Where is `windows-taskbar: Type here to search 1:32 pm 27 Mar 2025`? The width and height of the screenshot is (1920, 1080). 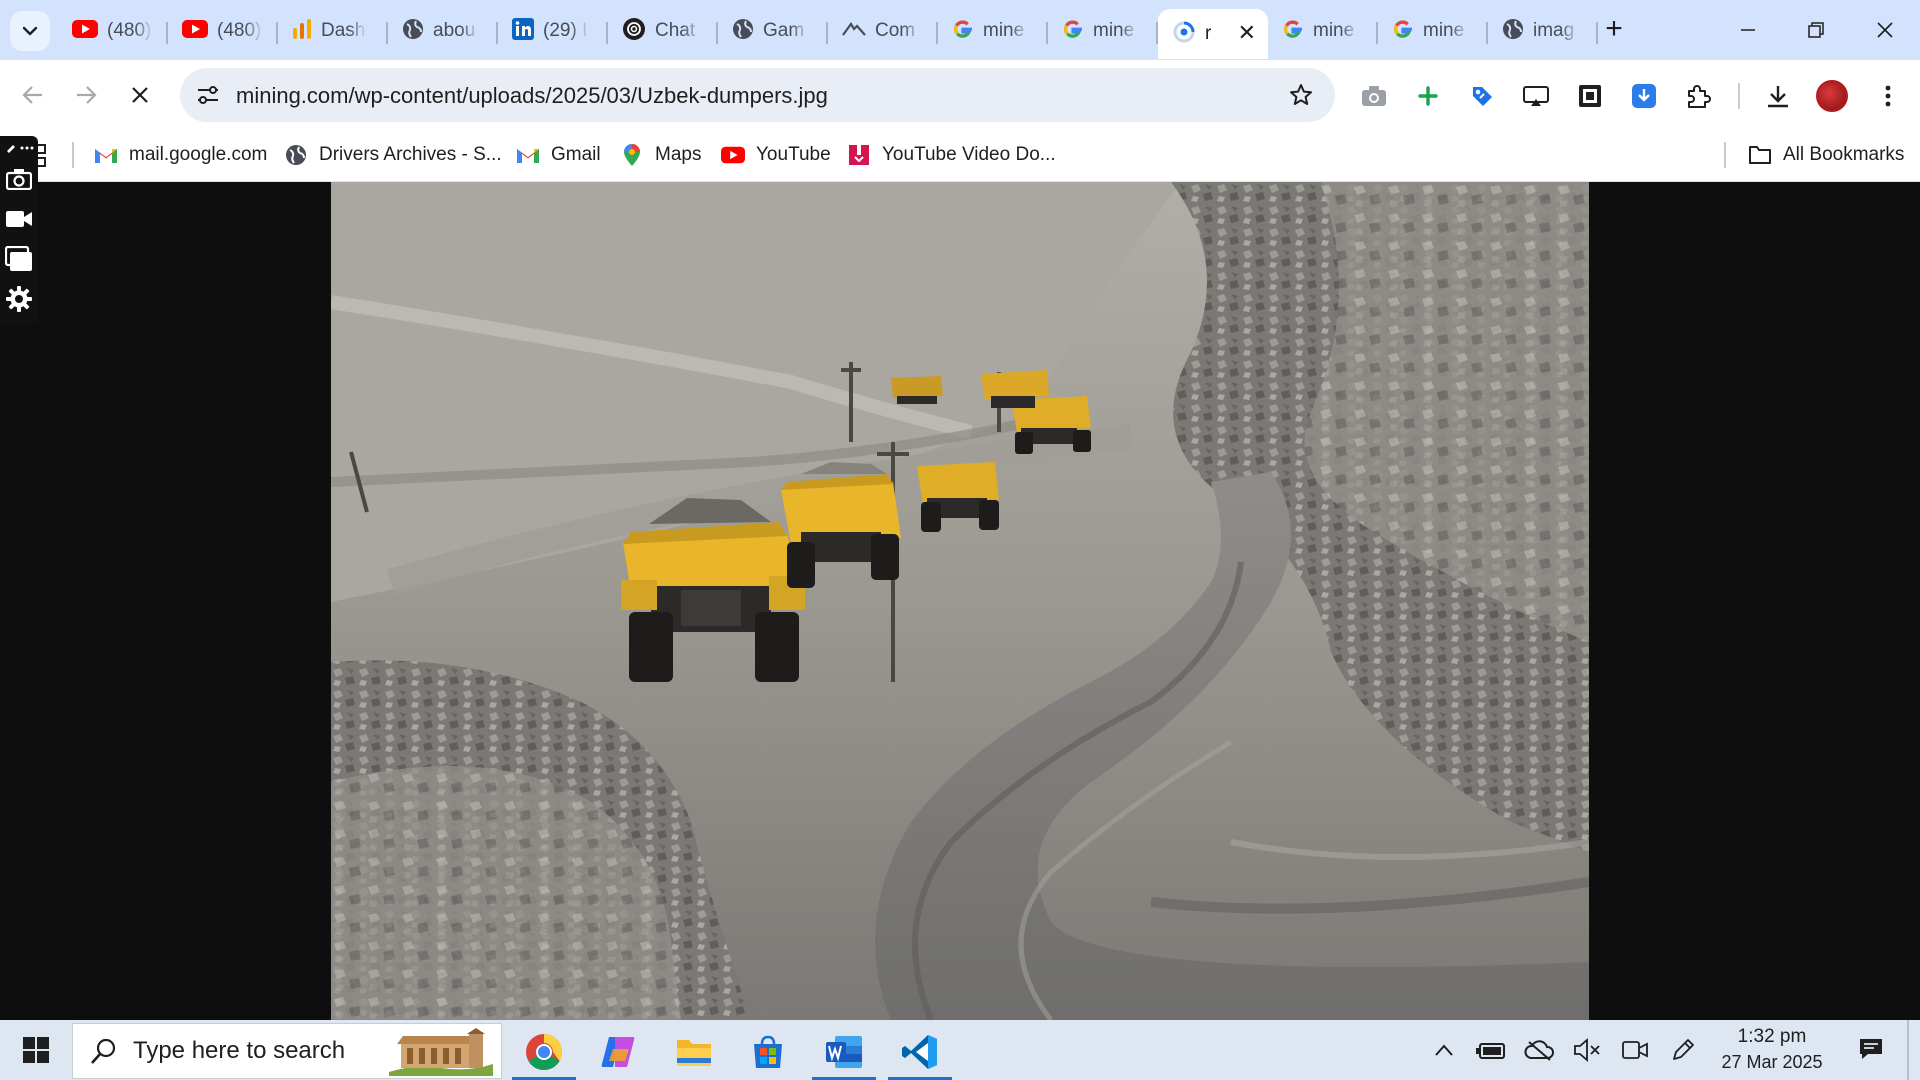 windows-taskbar: Type here to search 1:32 pm 27 Mar 2025 is located at coordinates (960, 1050).